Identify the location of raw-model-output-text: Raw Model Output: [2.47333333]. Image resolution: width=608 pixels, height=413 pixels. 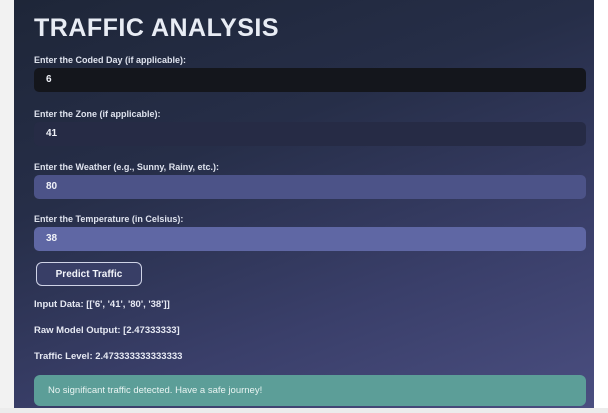
(107, 330).